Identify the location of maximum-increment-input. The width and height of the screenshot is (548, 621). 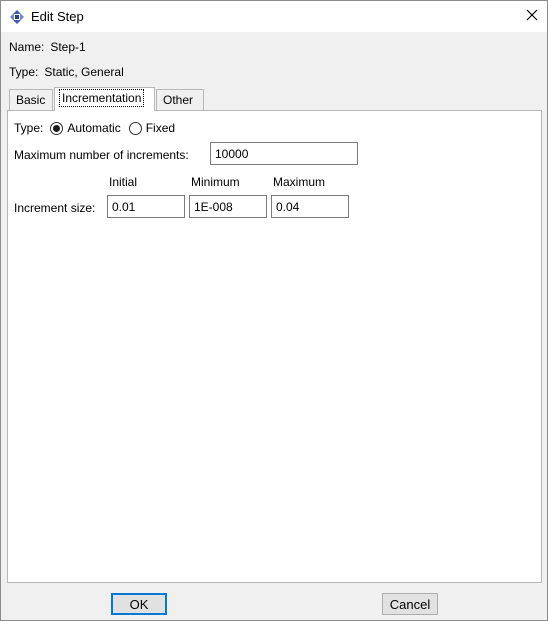
(310, 206).